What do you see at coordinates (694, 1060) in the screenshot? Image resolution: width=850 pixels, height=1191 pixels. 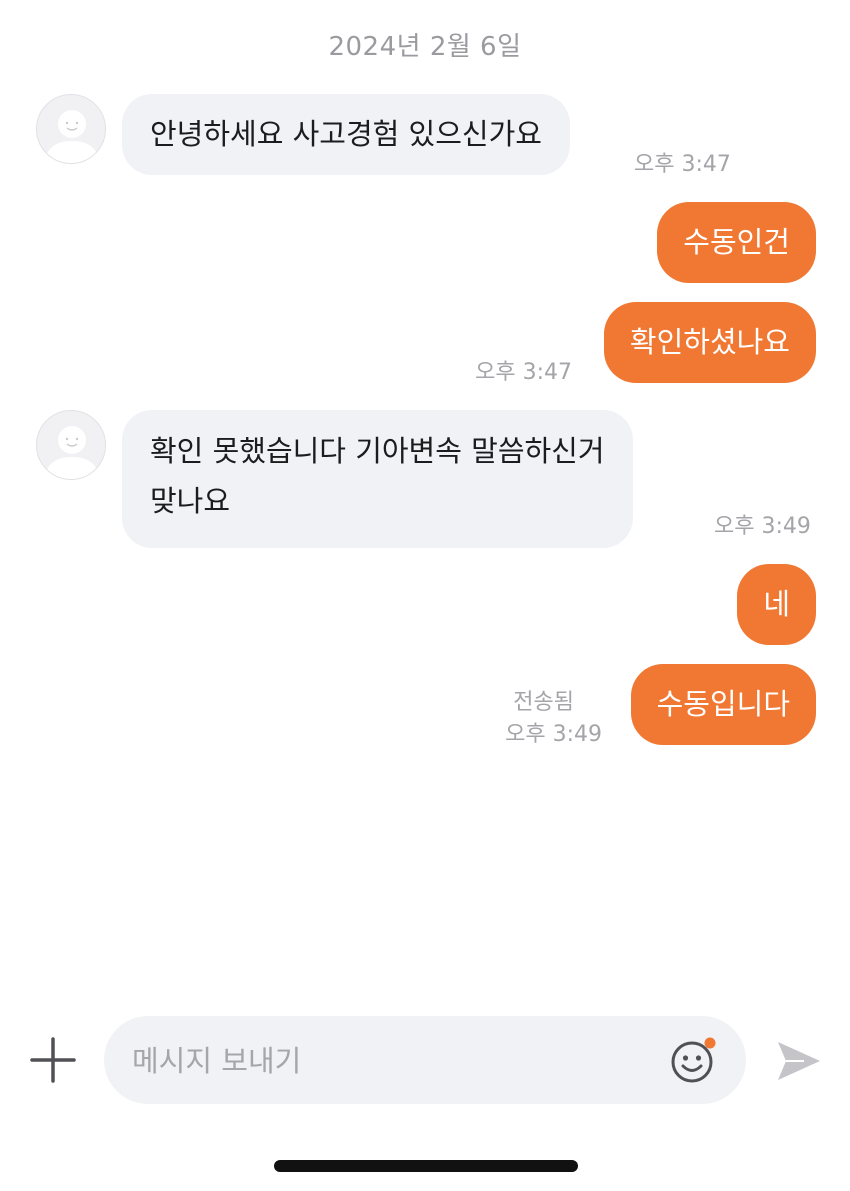 I see `smiley-icon` at bounding box center [694, 1060].